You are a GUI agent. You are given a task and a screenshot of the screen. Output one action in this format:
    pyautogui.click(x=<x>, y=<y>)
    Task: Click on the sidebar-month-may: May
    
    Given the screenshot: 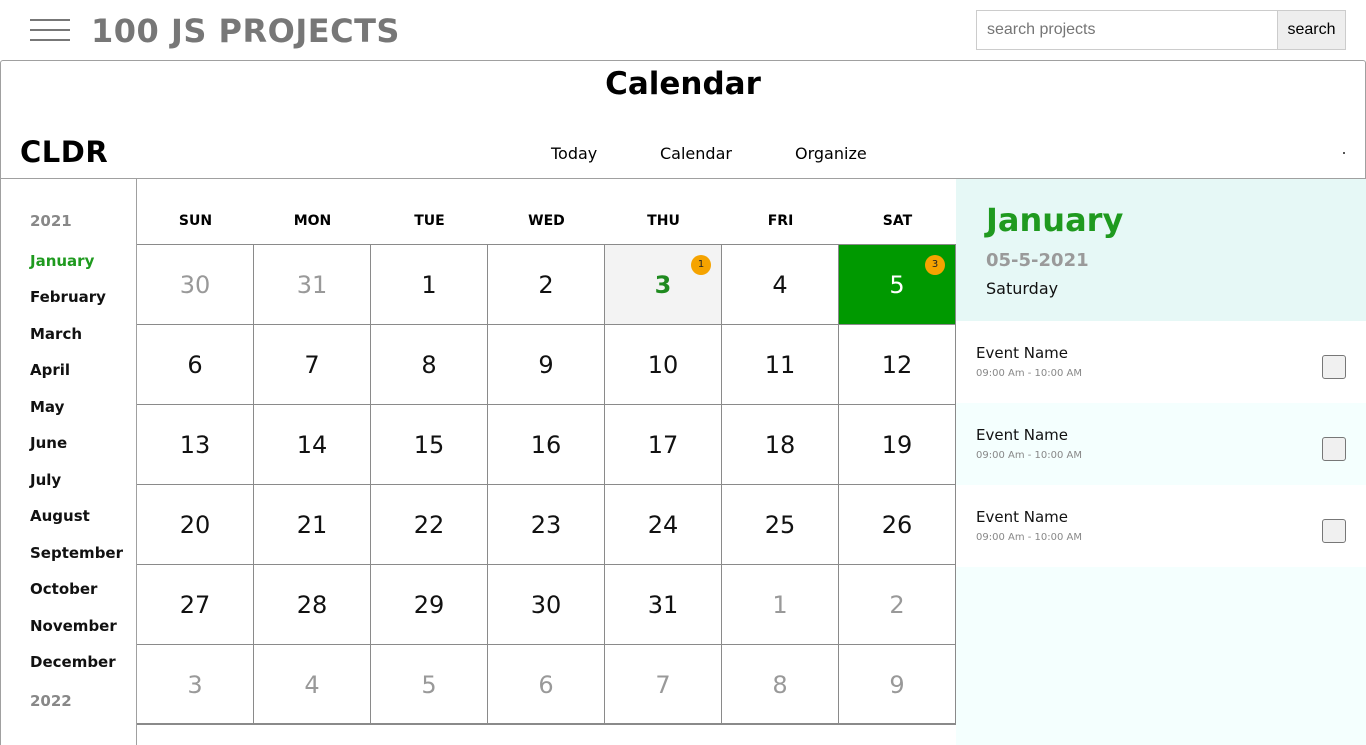 What is the action you would take?
    pyautogui.click(x=47, y=407)
    